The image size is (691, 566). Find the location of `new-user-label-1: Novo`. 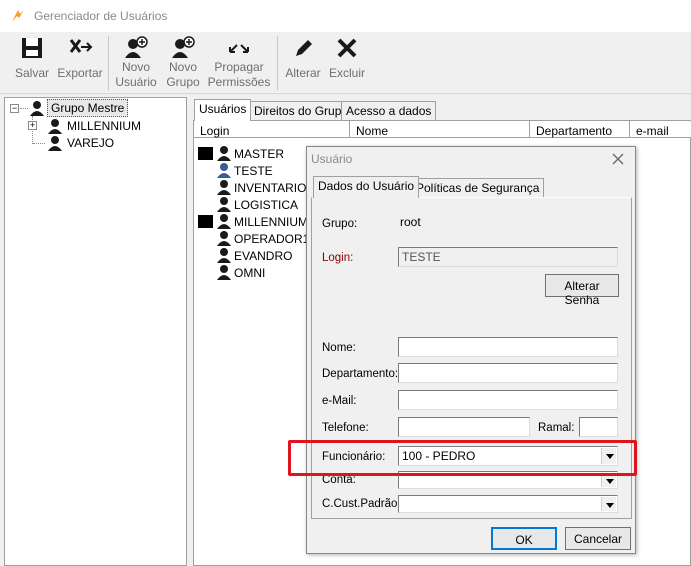

new-user-label-1: Novo is located at coordinates (135, 67).